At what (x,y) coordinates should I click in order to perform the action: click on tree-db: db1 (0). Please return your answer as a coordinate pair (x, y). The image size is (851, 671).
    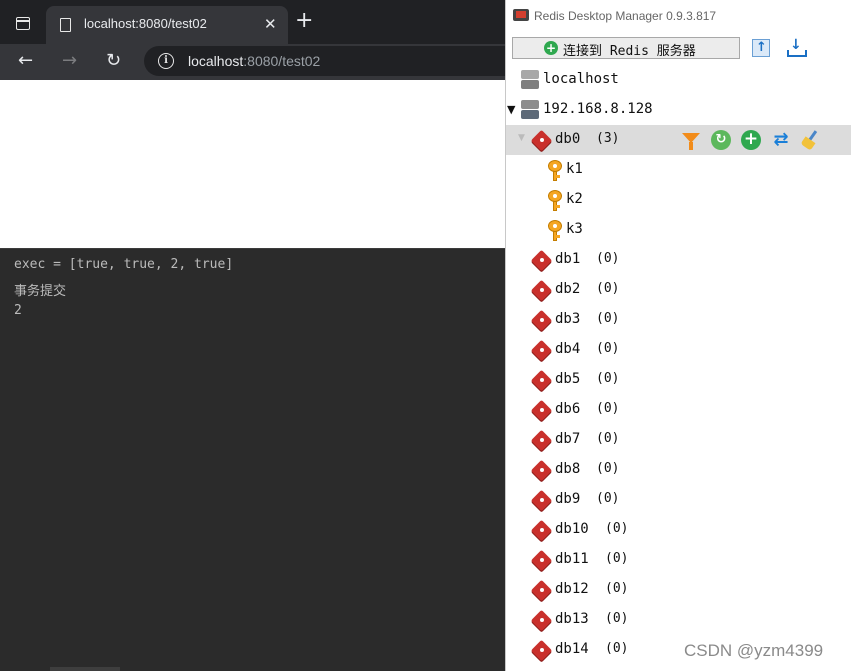
    Looking at the image, I should click on (678, 260).